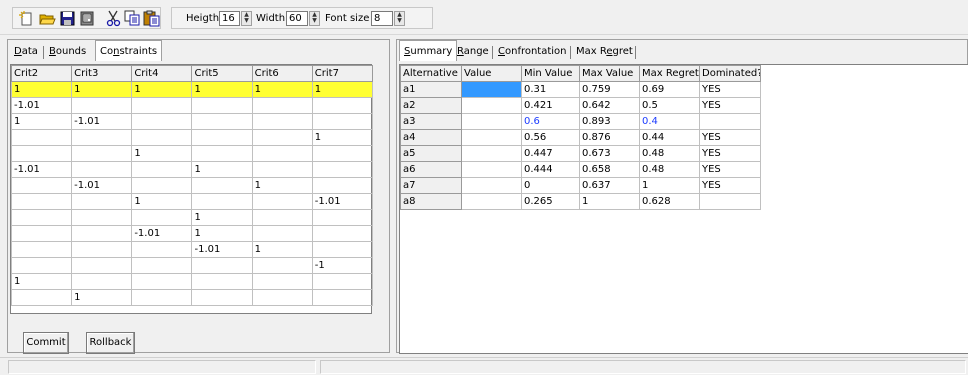 This screenshot has height=375, width=968. What do you see at coordinates (473, 51) in the screenshot?
I see `tab-range: Range` at bounding box center [473, 51].